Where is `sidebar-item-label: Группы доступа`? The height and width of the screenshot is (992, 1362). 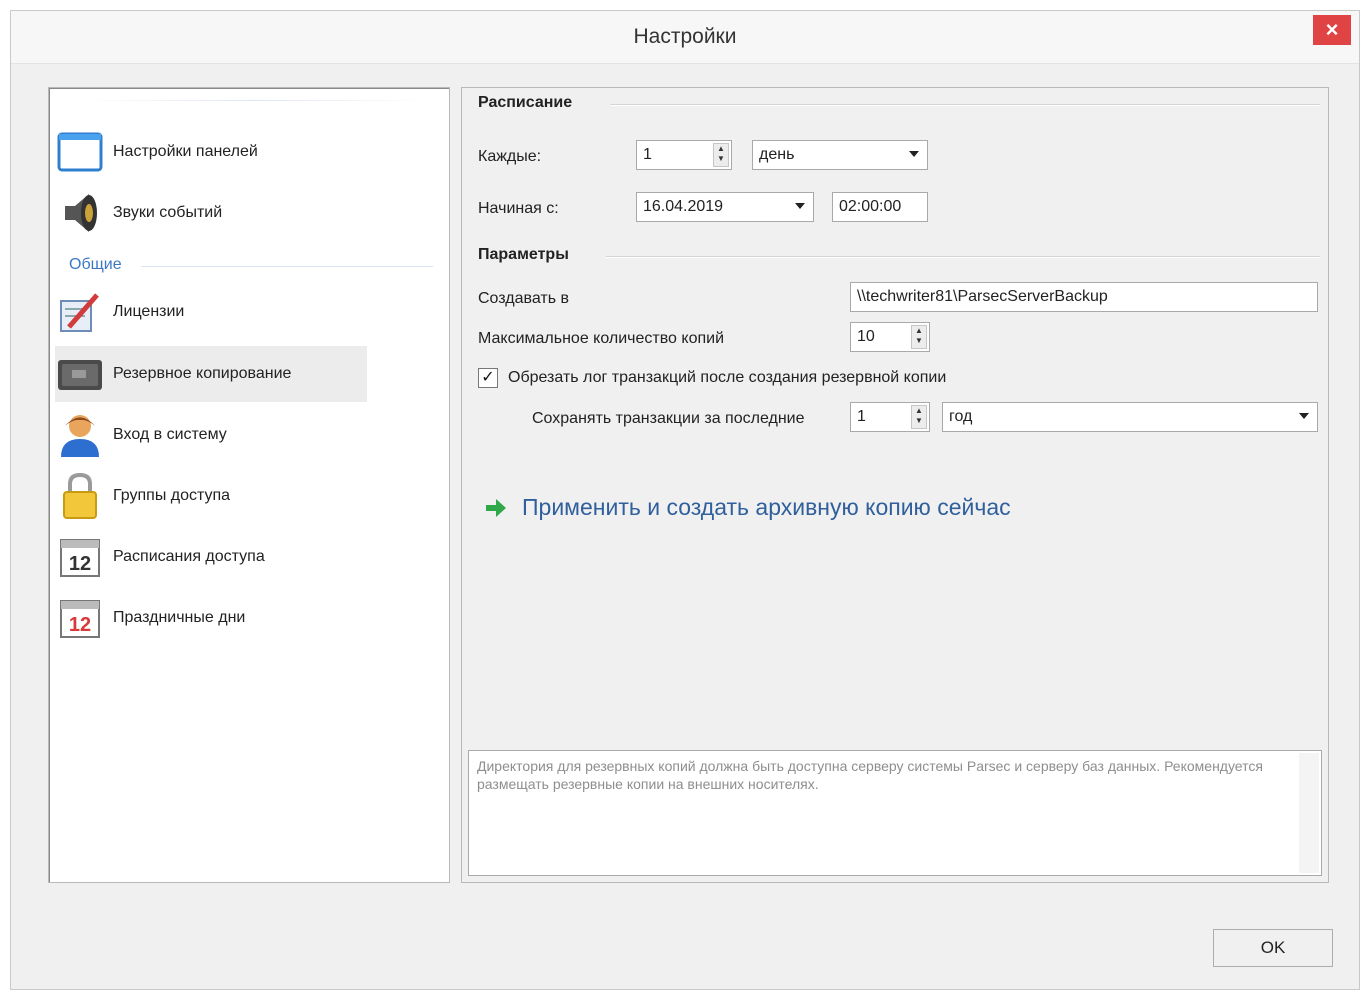
sidebar-item-label: Группы доступа is located at coordinates (172, 495).